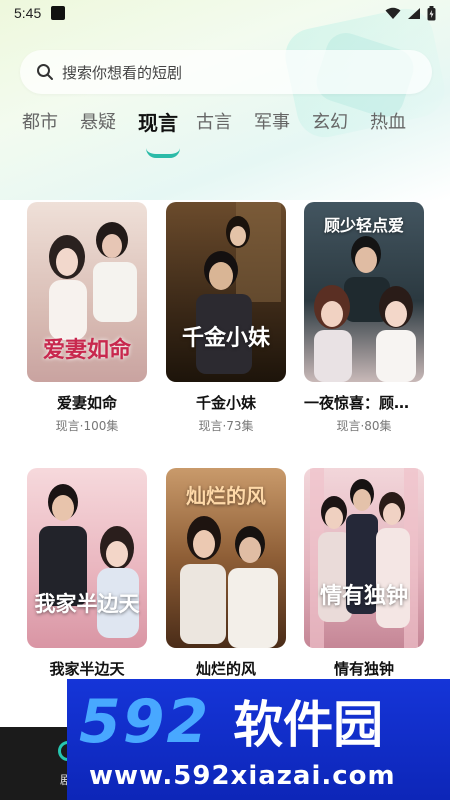  What do you see at coordinates (242, 776) in the screenshot?
I see `watermark-url: www.592xiazai.com` at bounding box center [242, 776].